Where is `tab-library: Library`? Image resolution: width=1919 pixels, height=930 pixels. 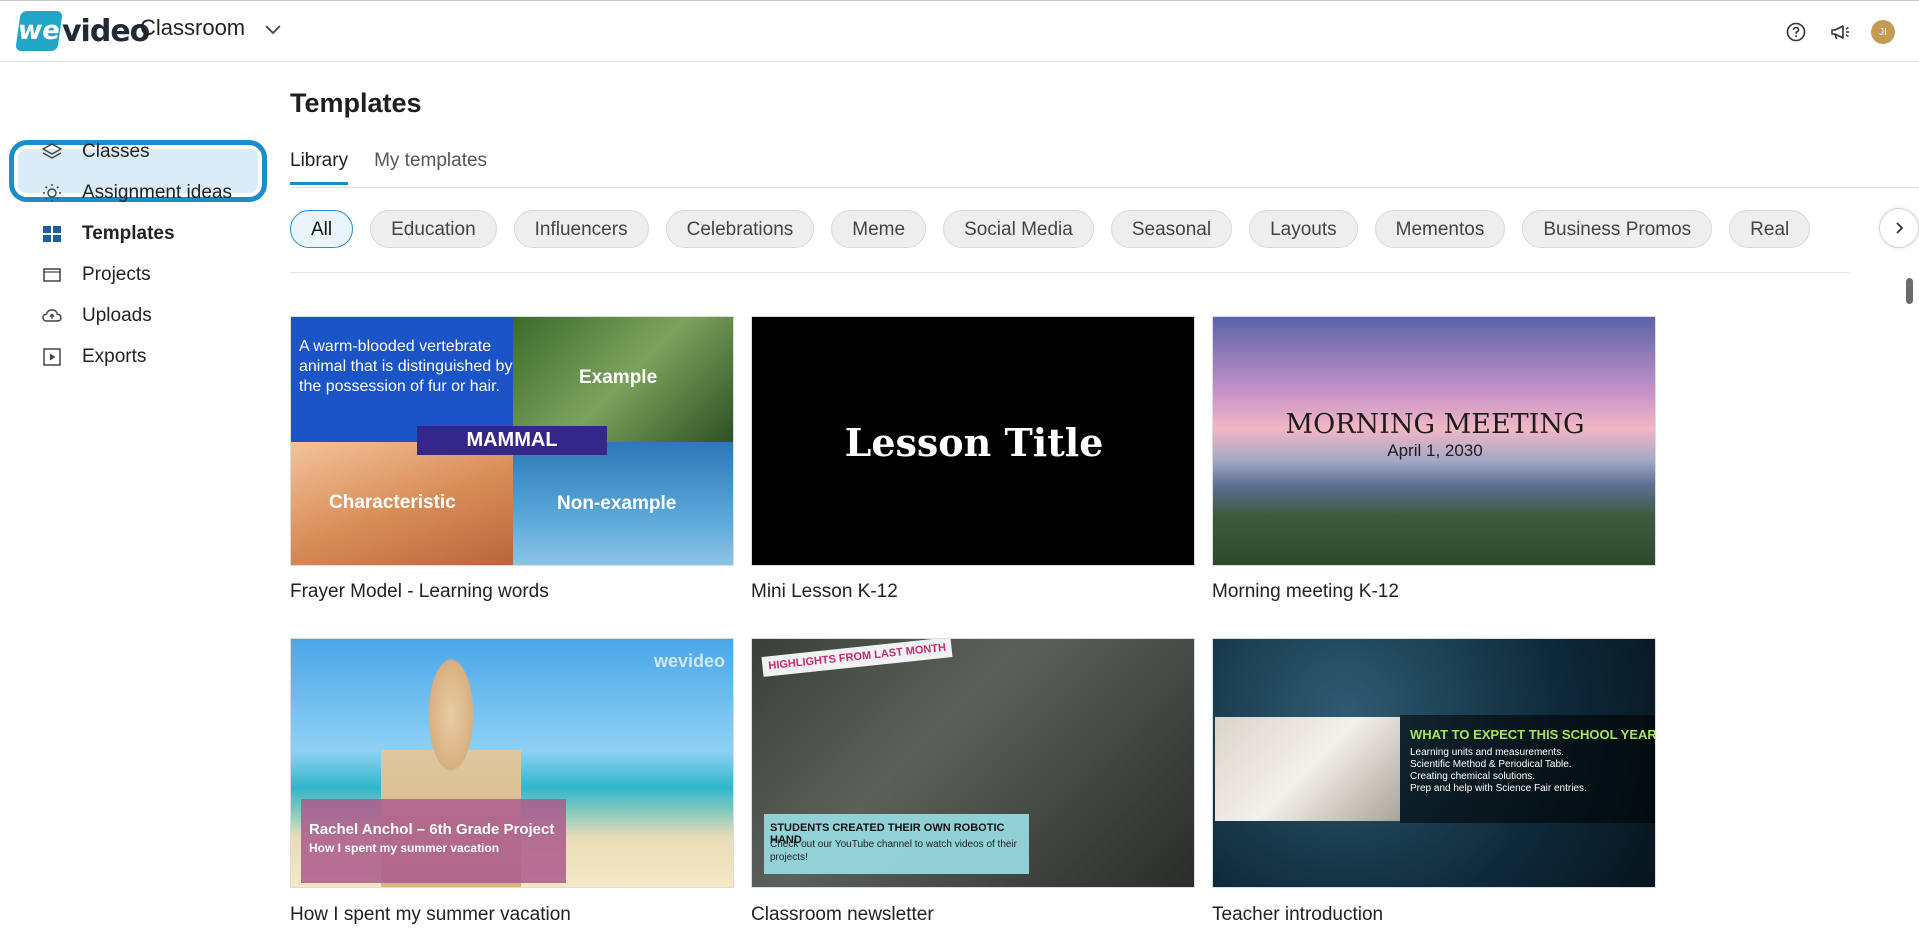
tab-library: Library is located at coordinates (319, 167).